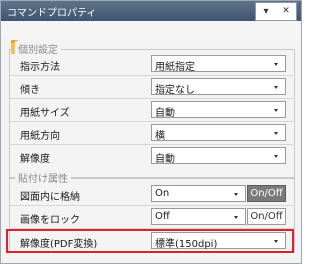 The height and width of the screenshot is (264, 320). Describe the element at coordinates (52, 13) in the screenshot. I see `window-title: コマンドプロパティ` at that location.